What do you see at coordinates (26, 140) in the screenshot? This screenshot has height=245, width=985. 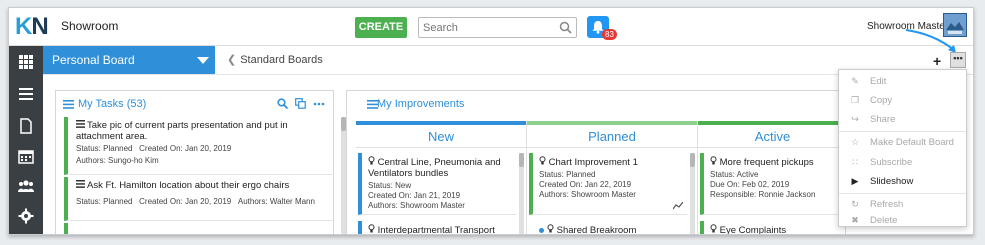 I see `left-sidebar` at bounding box center [26, 140].